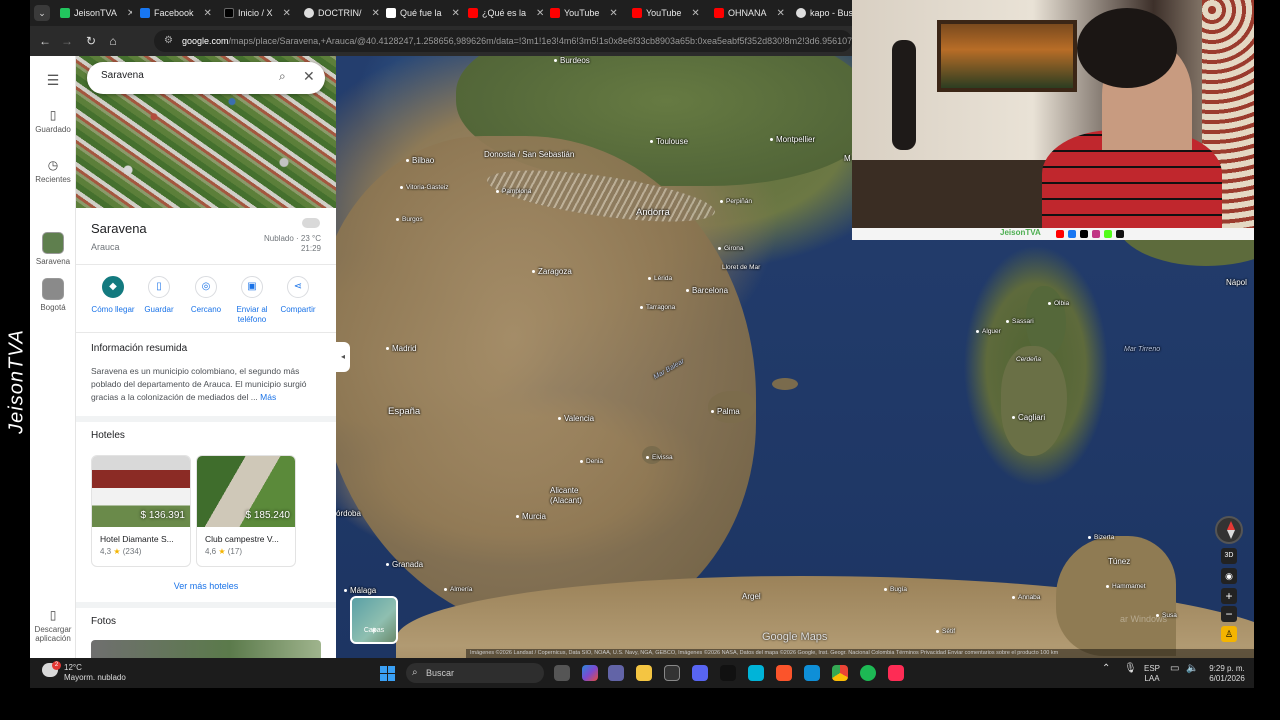 The width and height of the screenshot is (1280, 720). What do you see at coordinates (252, 300) in the screenshot?
I see `send-to-phone-button: ▣ Enviar al teléfono` at bounding box center [252, 300].